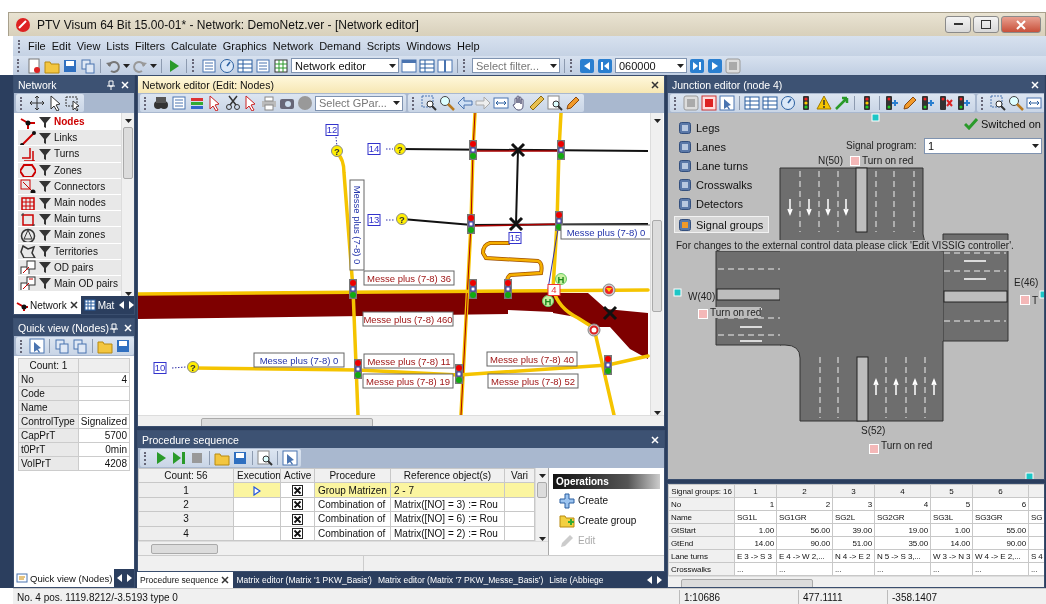  What do you see at coordinates (714, 165) in the screenshot?
I see `layer-toggle: Lane turns` at bounding box center [714, 165].